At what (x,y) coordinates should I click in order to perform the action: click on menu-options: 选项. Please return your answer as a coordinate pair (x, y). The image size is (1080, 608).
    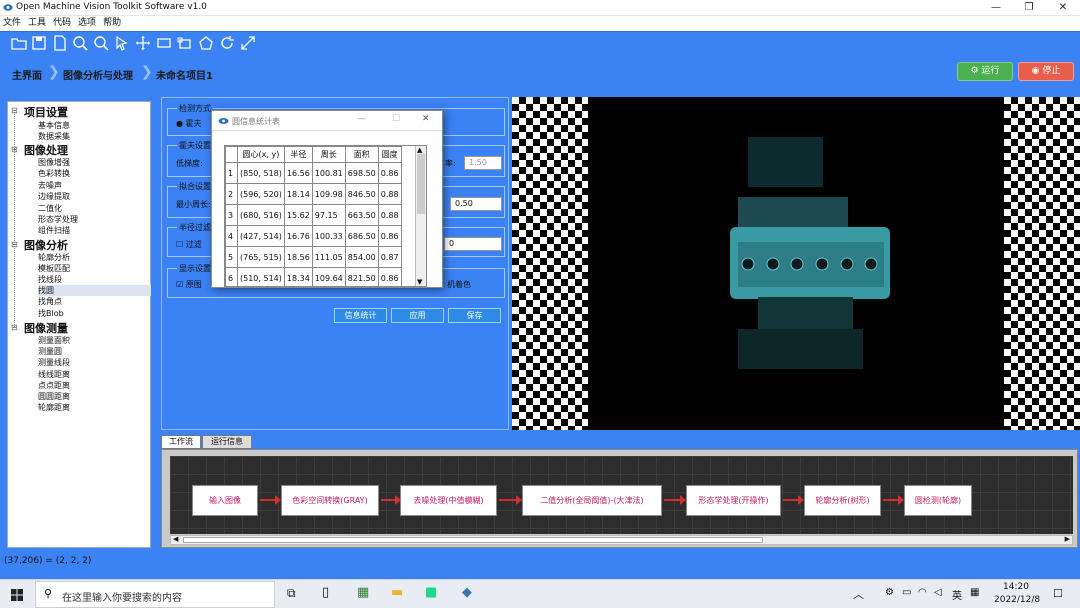
    Looking at the image, I should click on (87, 23).